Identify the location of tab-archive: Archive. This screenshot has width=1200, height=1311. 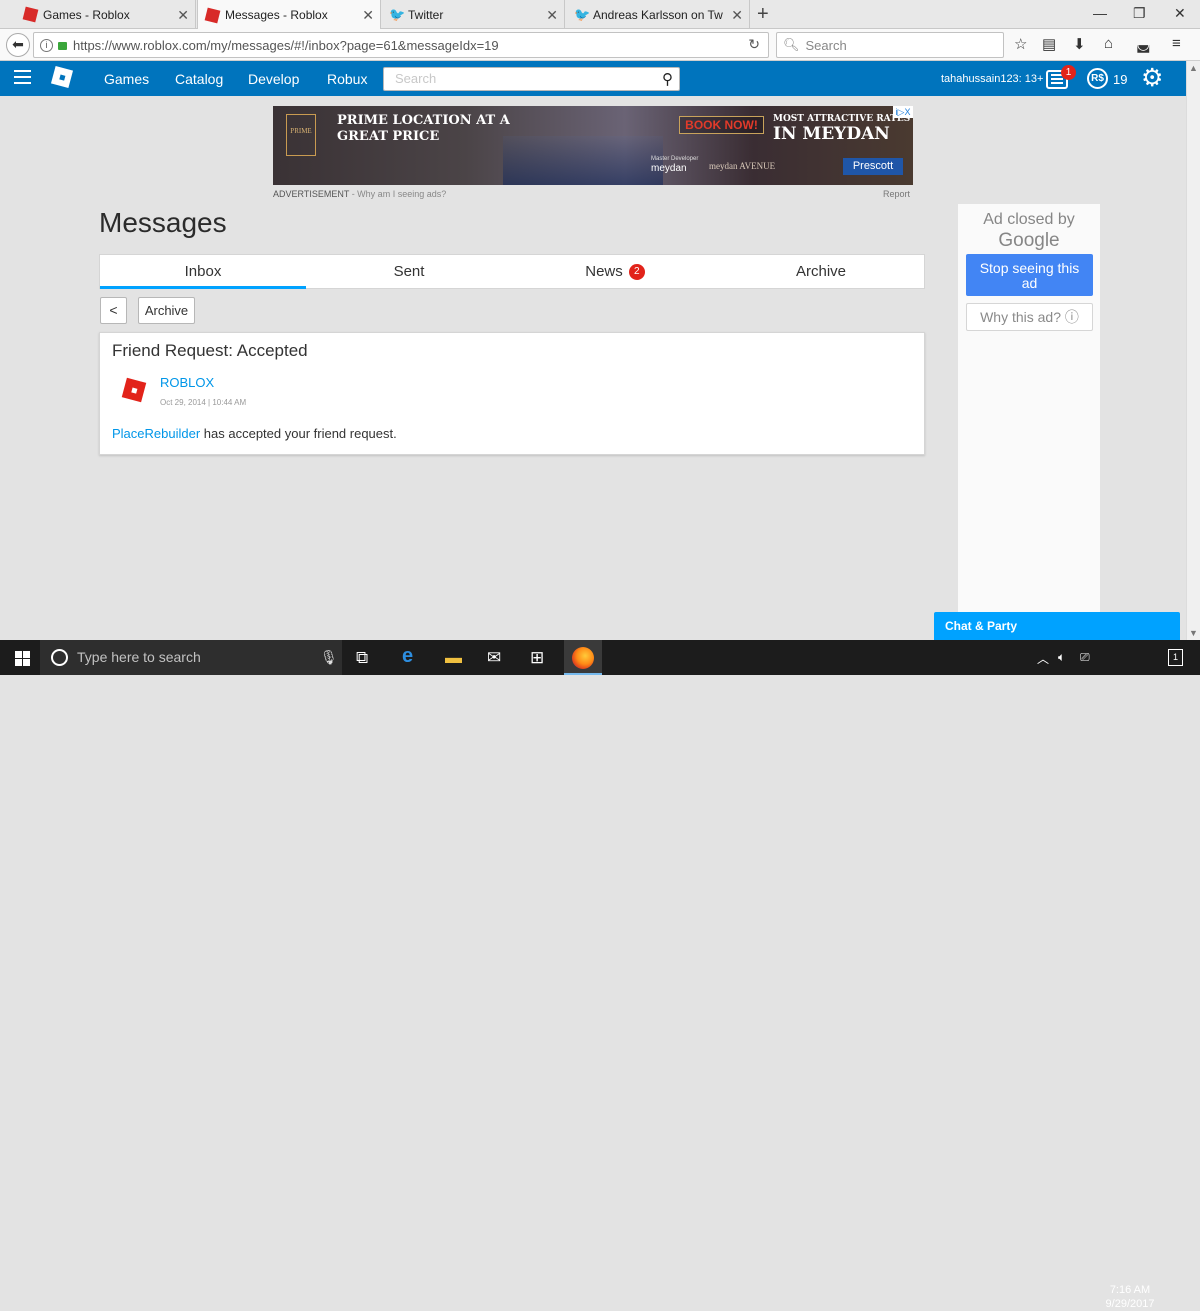
(821, 272).